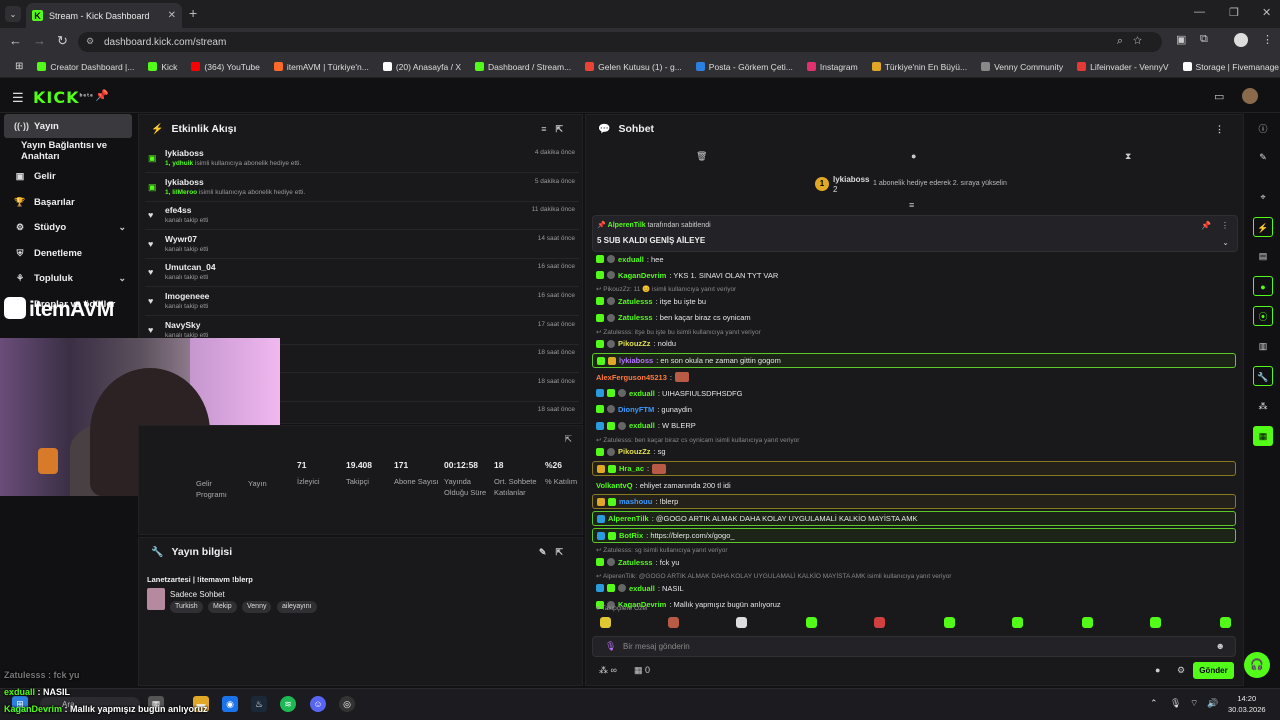 Image resolution: width=1280 pixels, height=720 pixels. I want to click on collapse-icon: ≡, so click(911, 205).